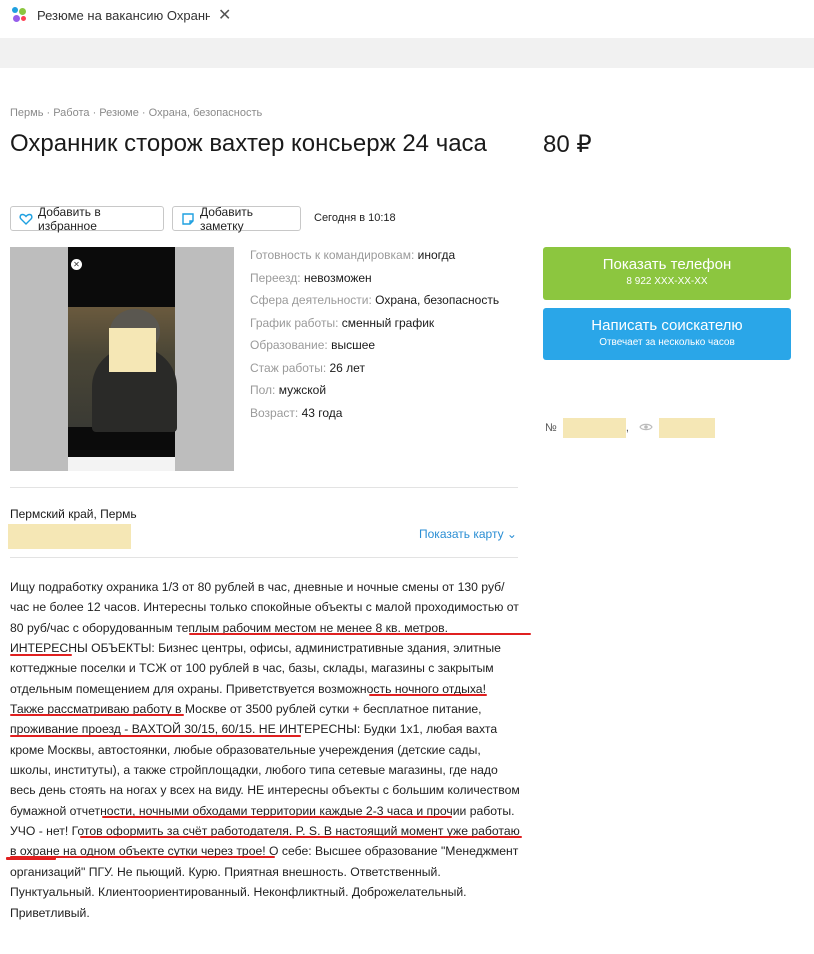  I want to click on browser-tab-strip: Резюме на вакансию Охранник ✕, so click(407, 19).